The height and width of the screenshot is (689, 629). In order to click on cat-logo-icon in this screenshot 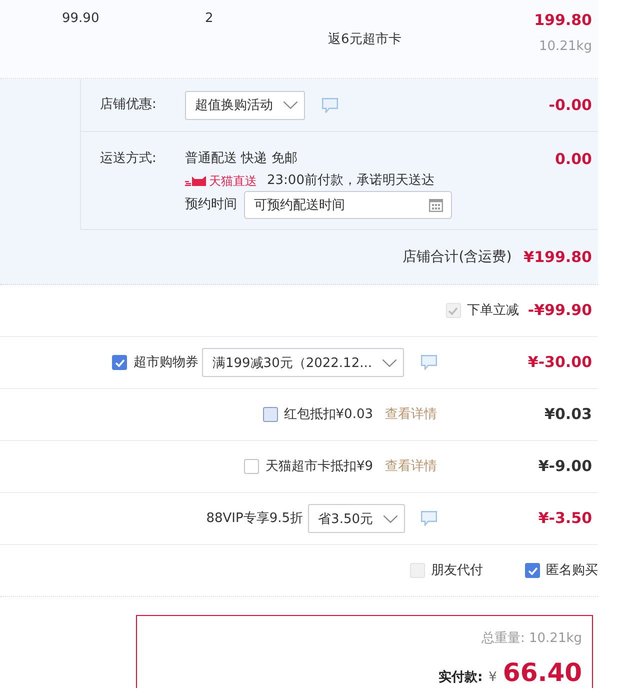, I will do `click(195, 181)`.